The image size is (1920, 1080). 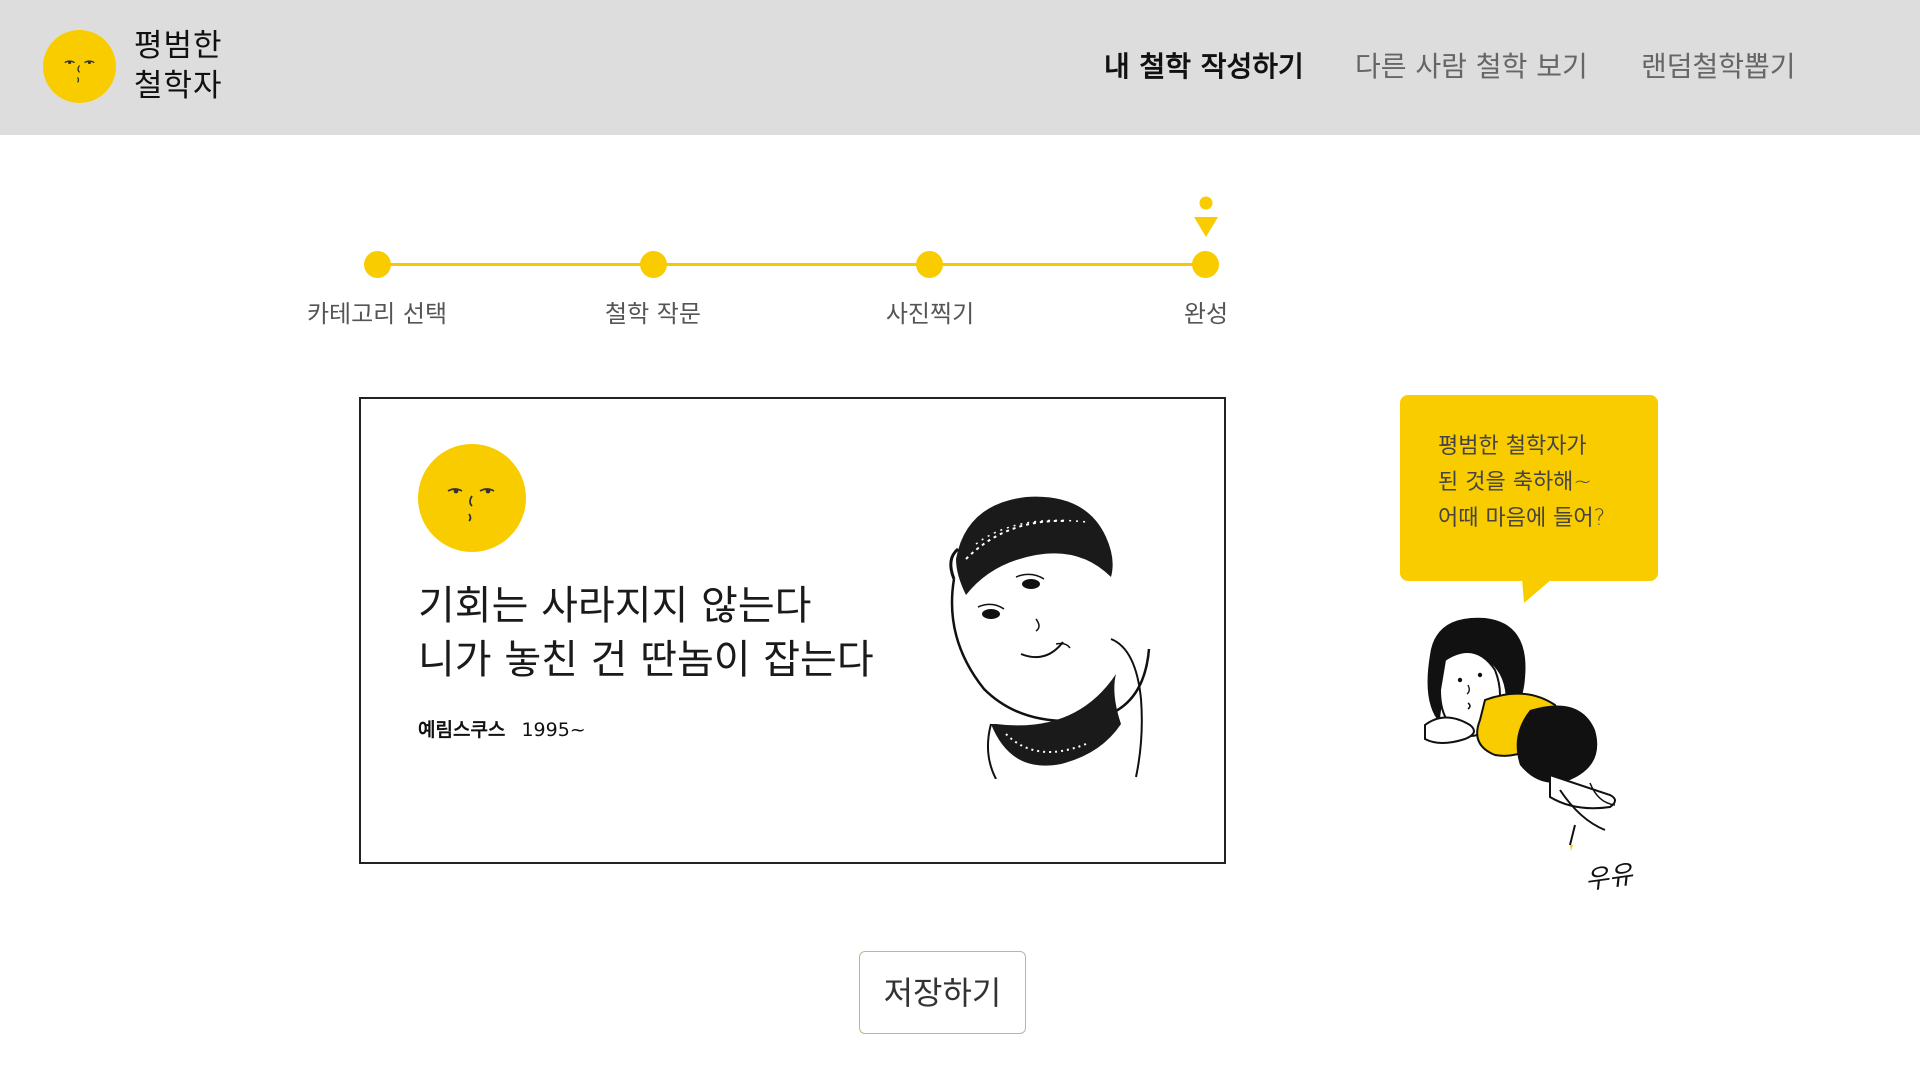 What do you see at coordinates (553, 730) in the screenshot?
I see `author-year: 1995~` at bounding box center [553, 730].